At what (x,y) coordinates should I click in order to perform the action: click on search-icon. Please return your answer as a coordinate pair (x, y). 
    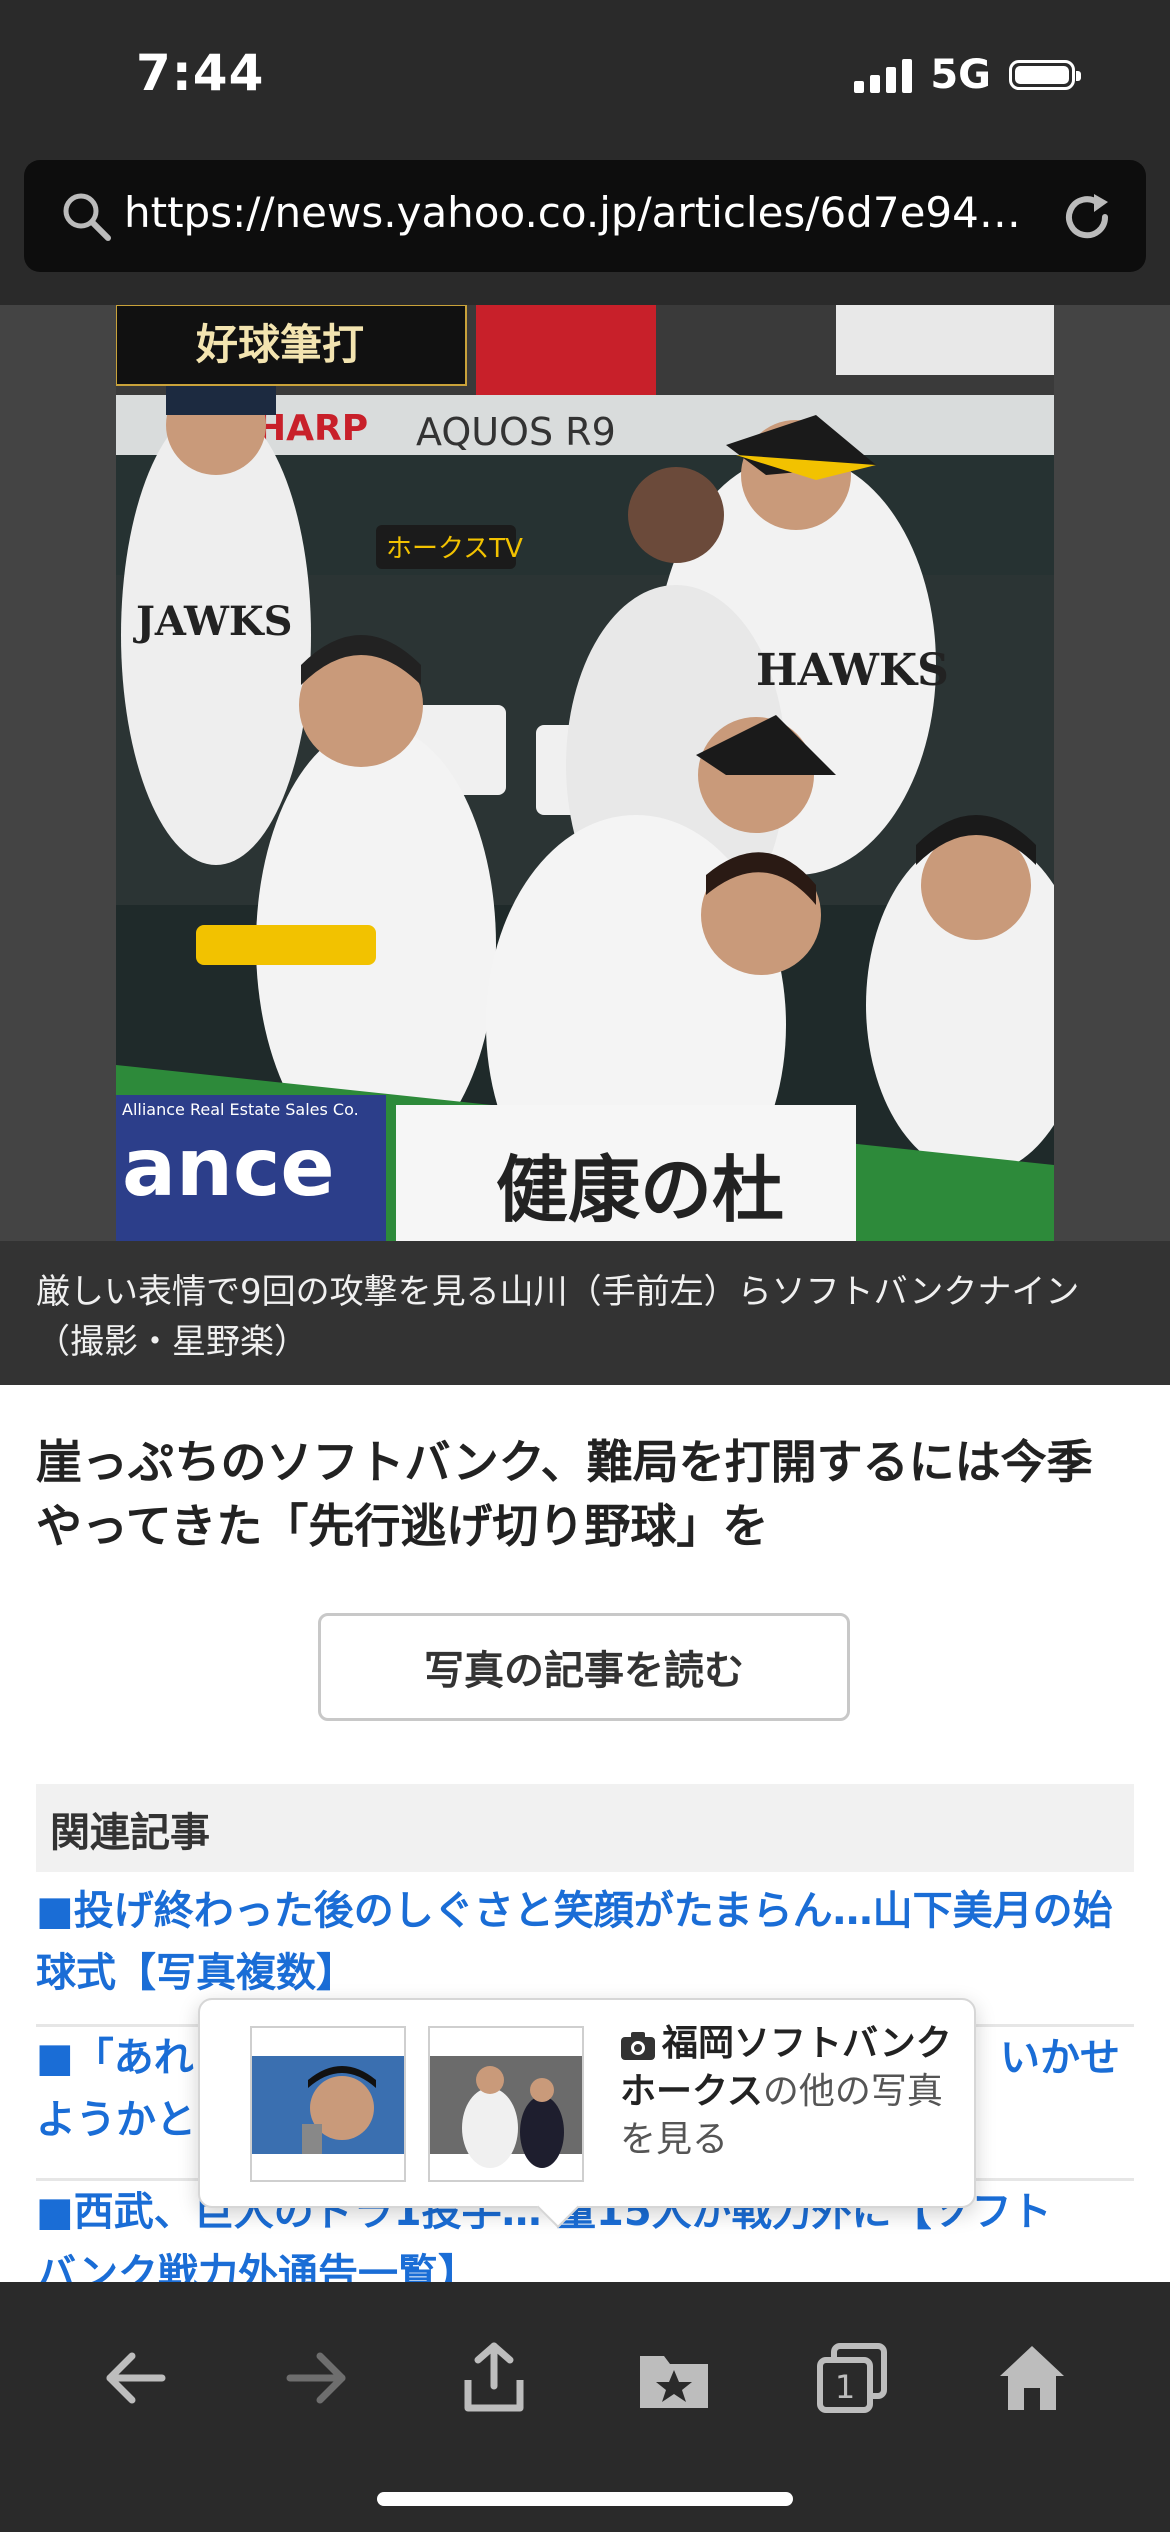
    Looking at the image, I should click on (87, 217).